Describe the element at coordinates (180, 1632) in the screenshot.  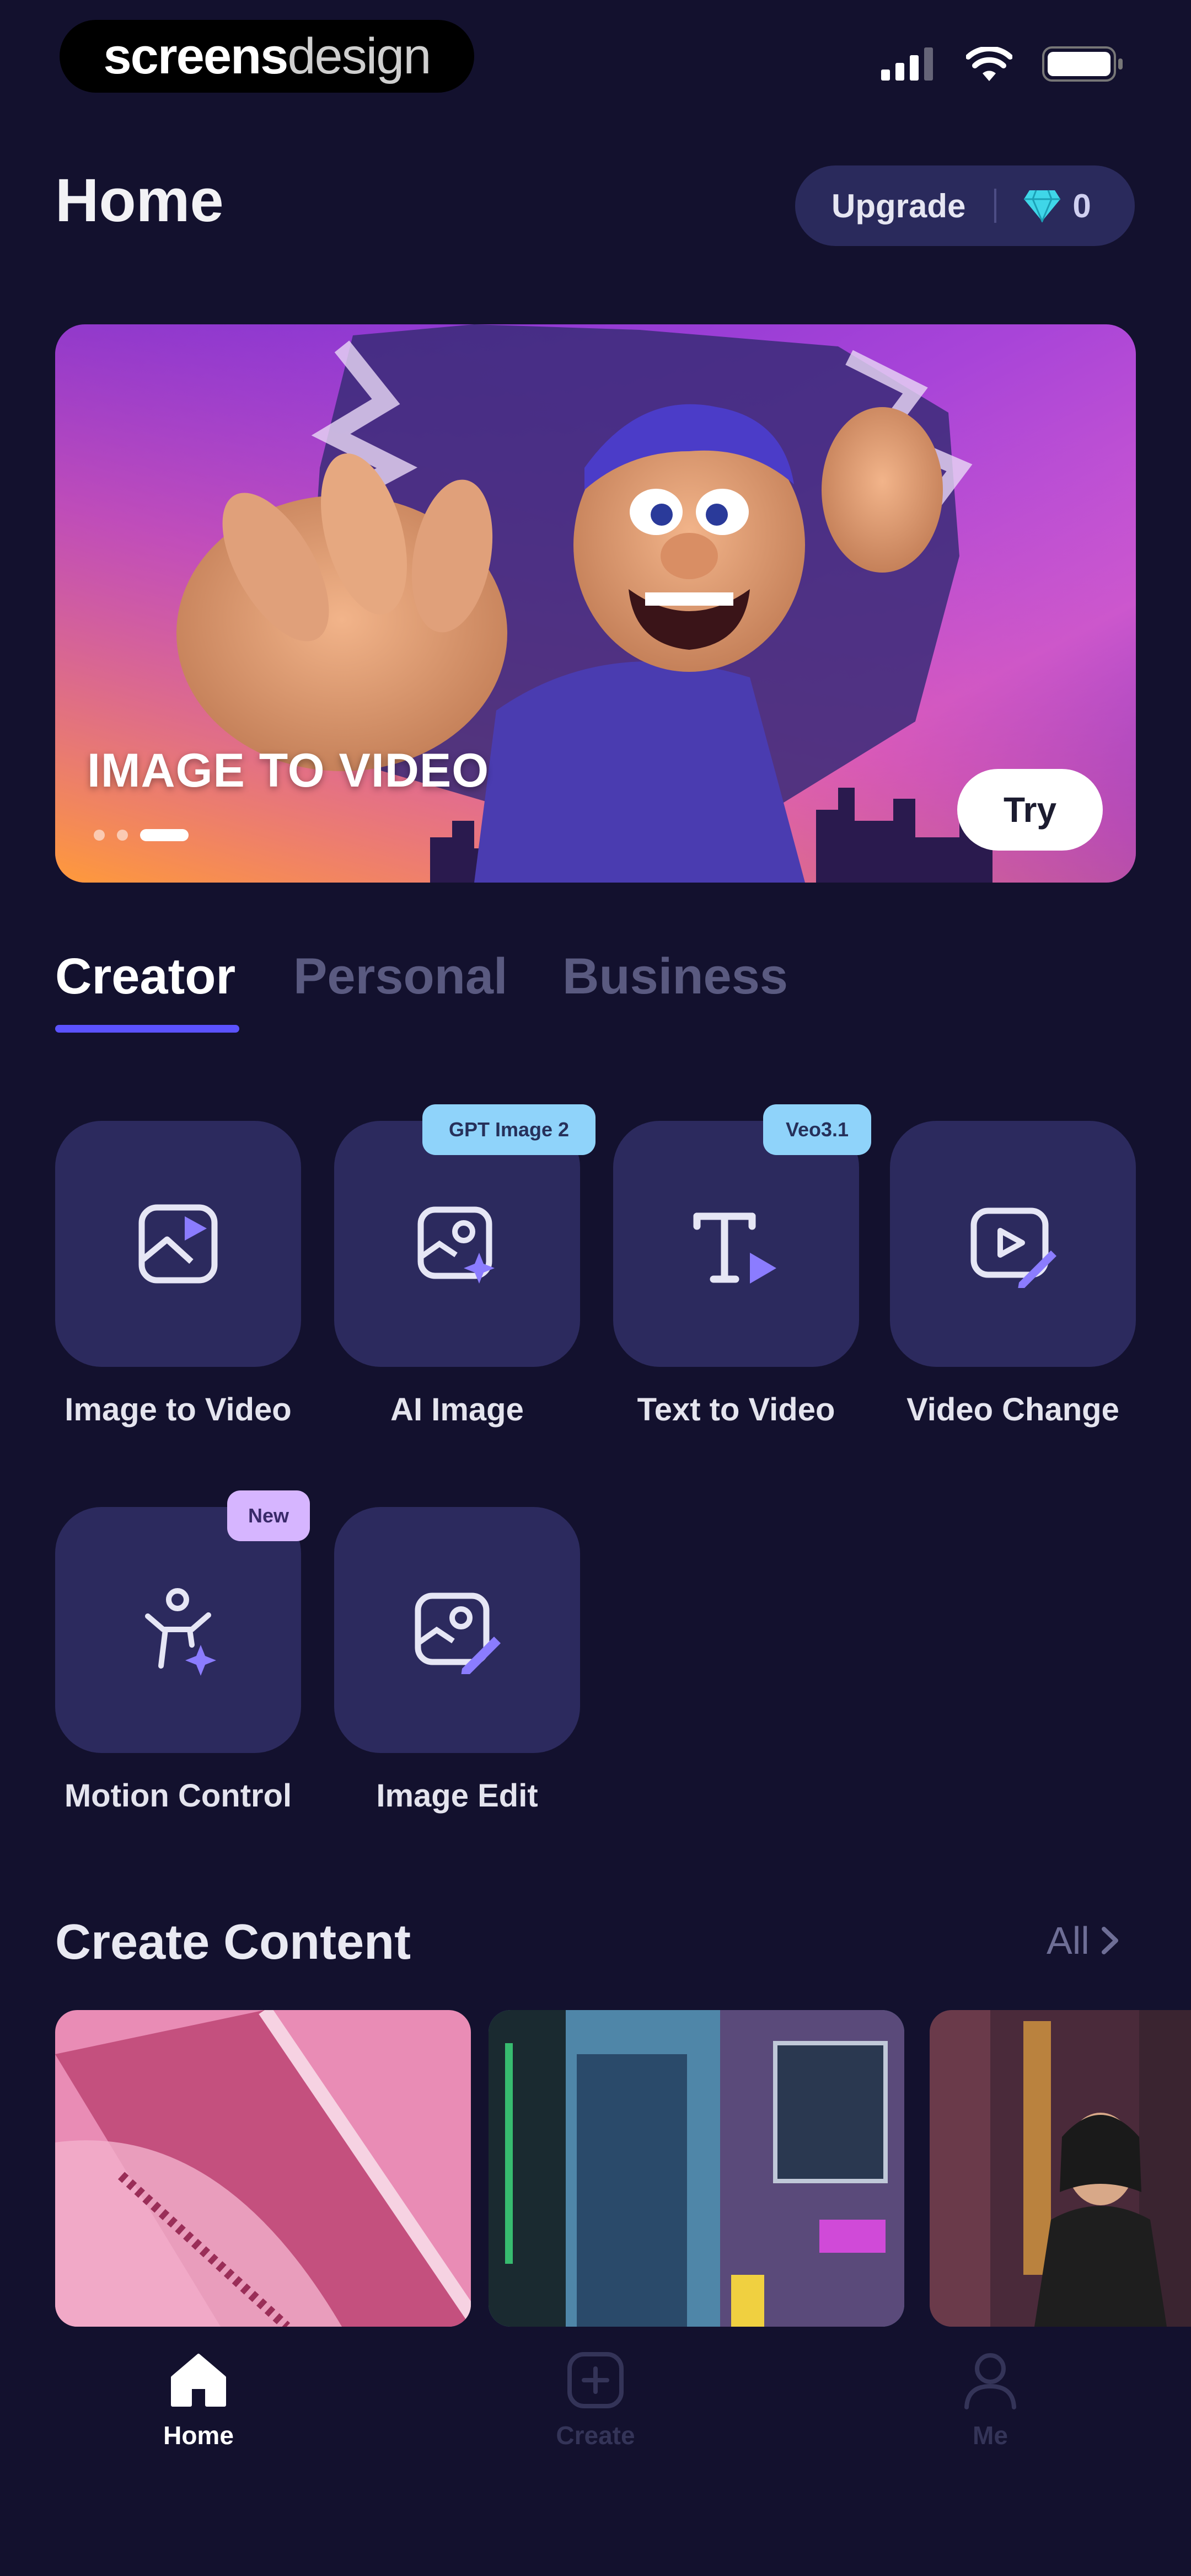
I see `motion-control-icon` at that location.